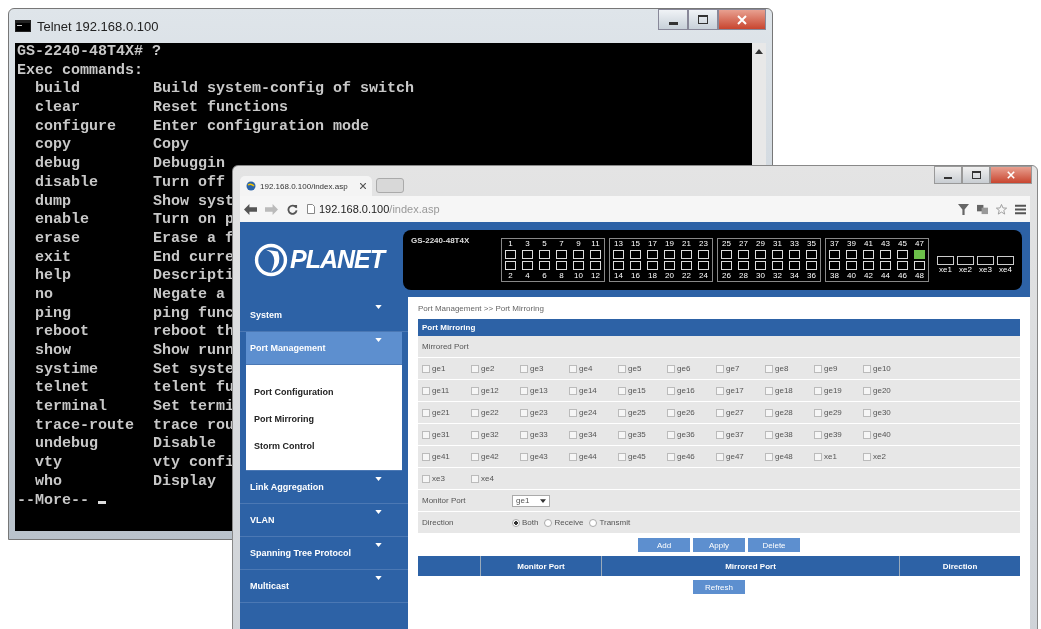 This screenshot has height=629, width=1041. Describe the element at coordinates (759, 51) in the screenshot. I see `scroll-up-icon` at that location.